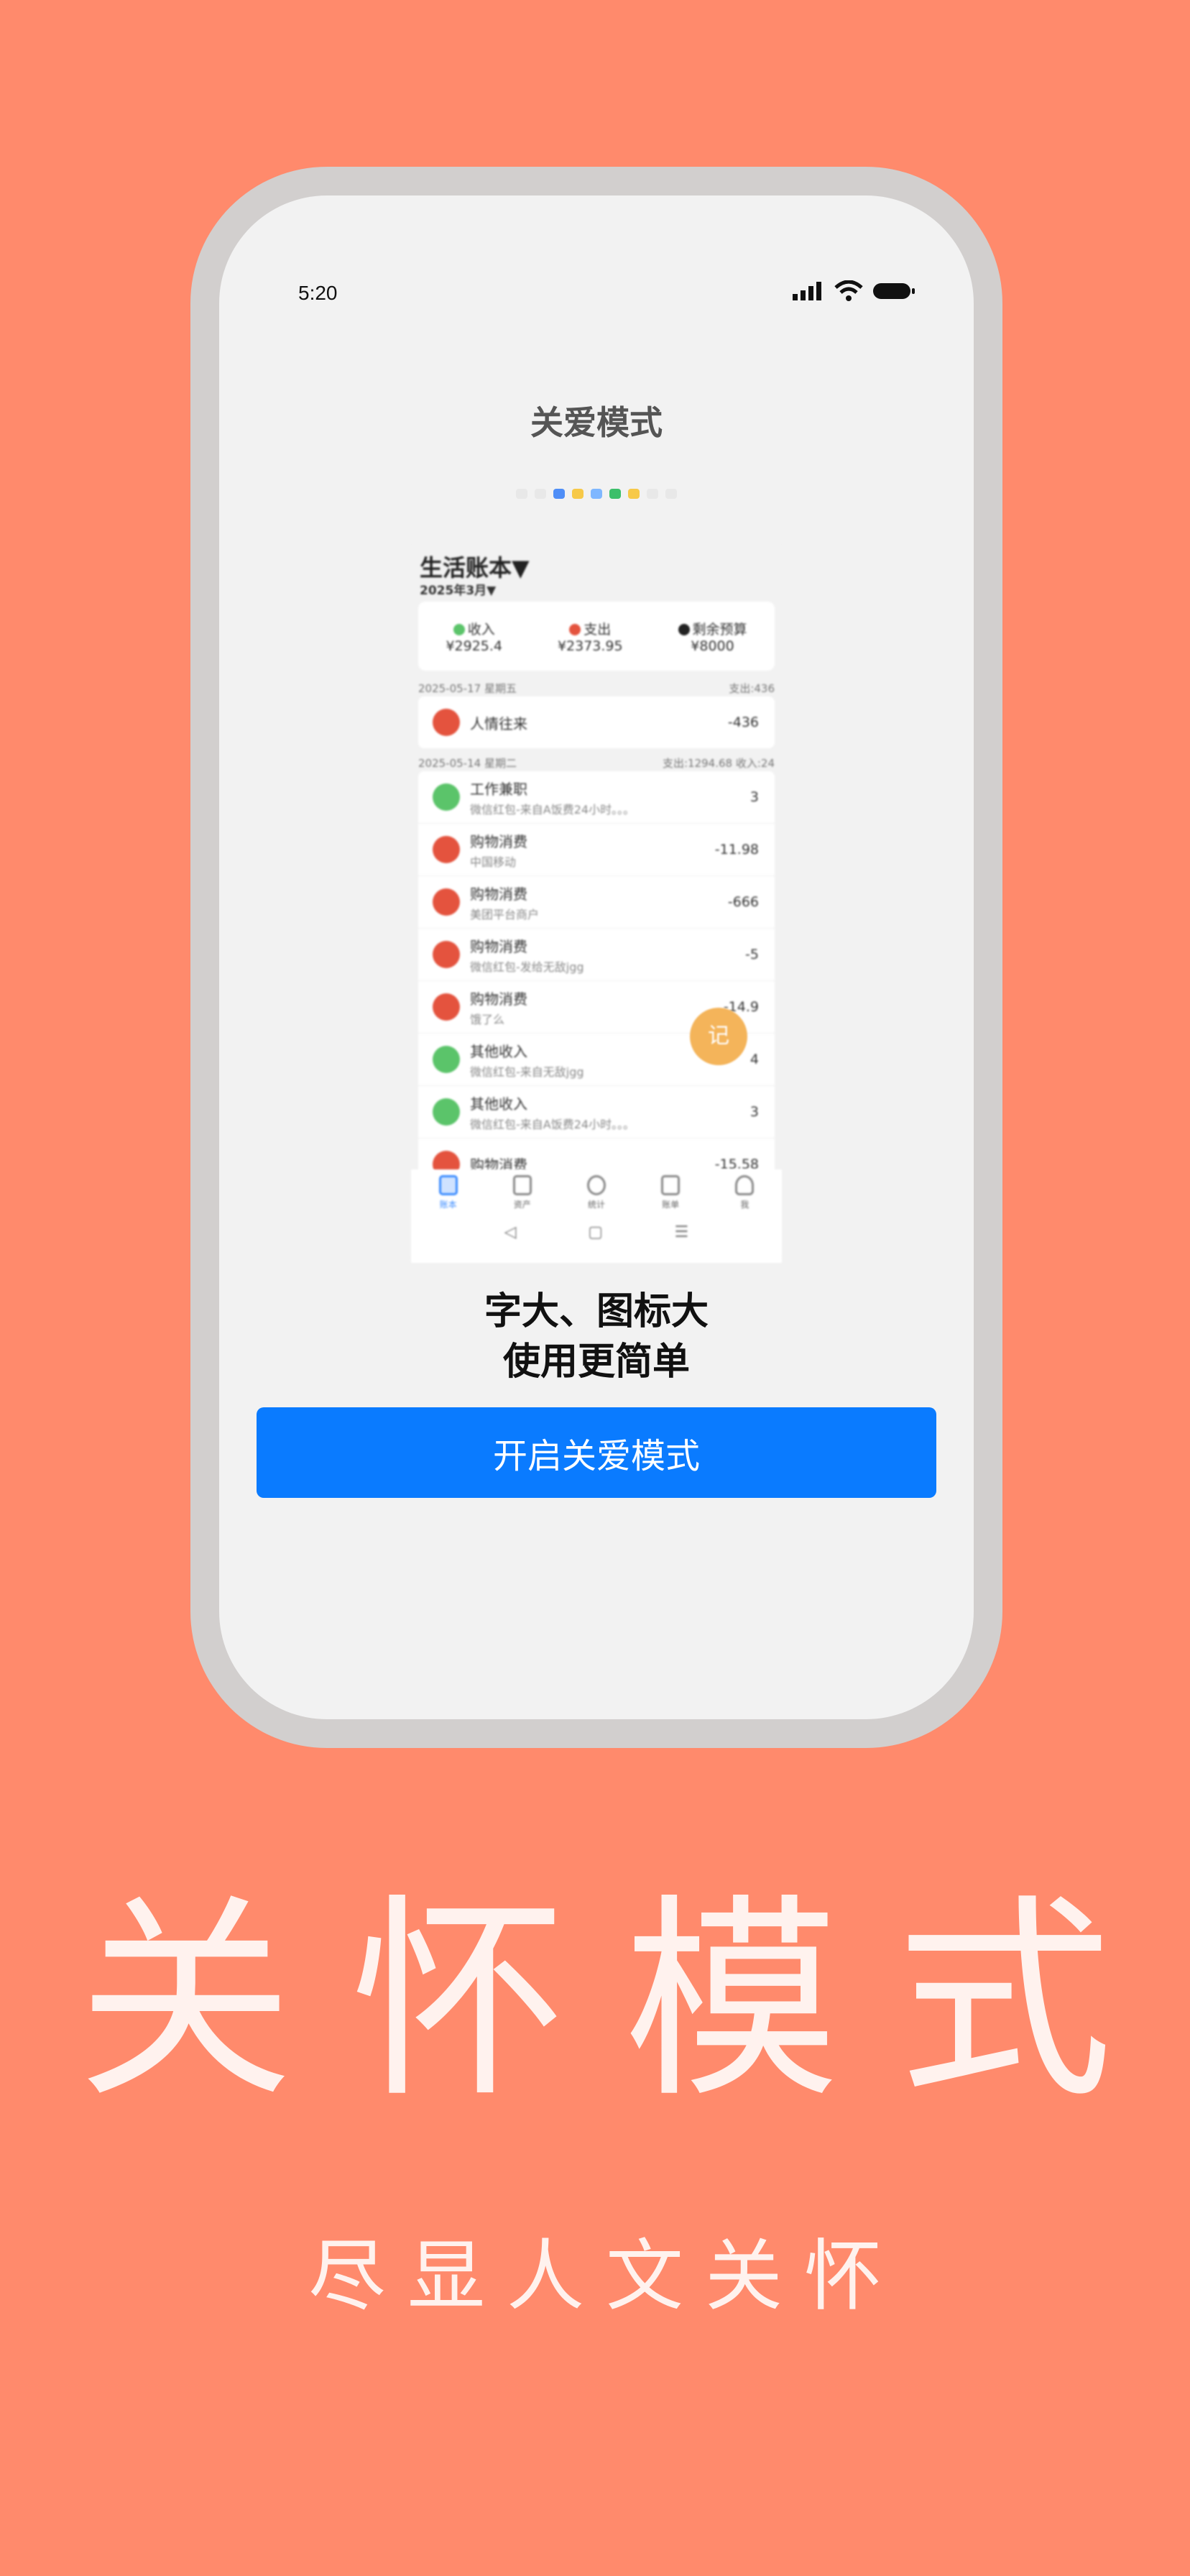 The image size is (1190, 2576). Describe the element at coordinates (596, 955) in the screenshot. I see `list-item: 购物消费 微信红包-发给无敌jgg -5` at that location.